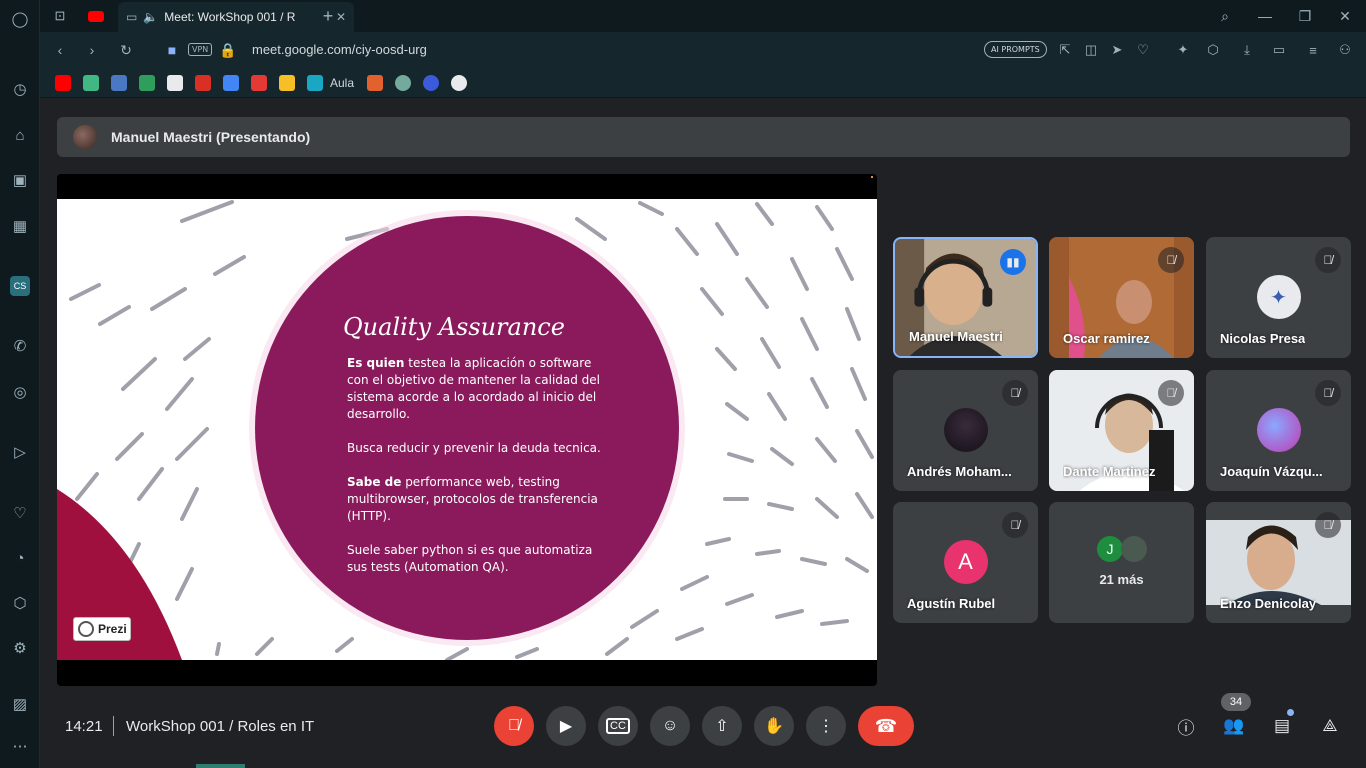  I want to click on participant-tile: A 🎙̸ Agustín Rubel, so click(965, 562).